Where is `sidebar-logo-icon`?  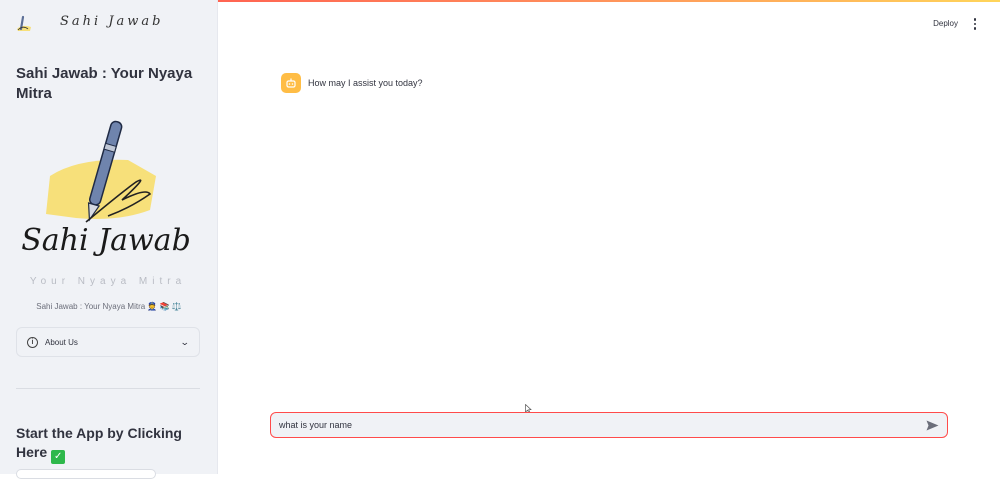
sidebar-logo-icon is located at coordinates (24, 24).